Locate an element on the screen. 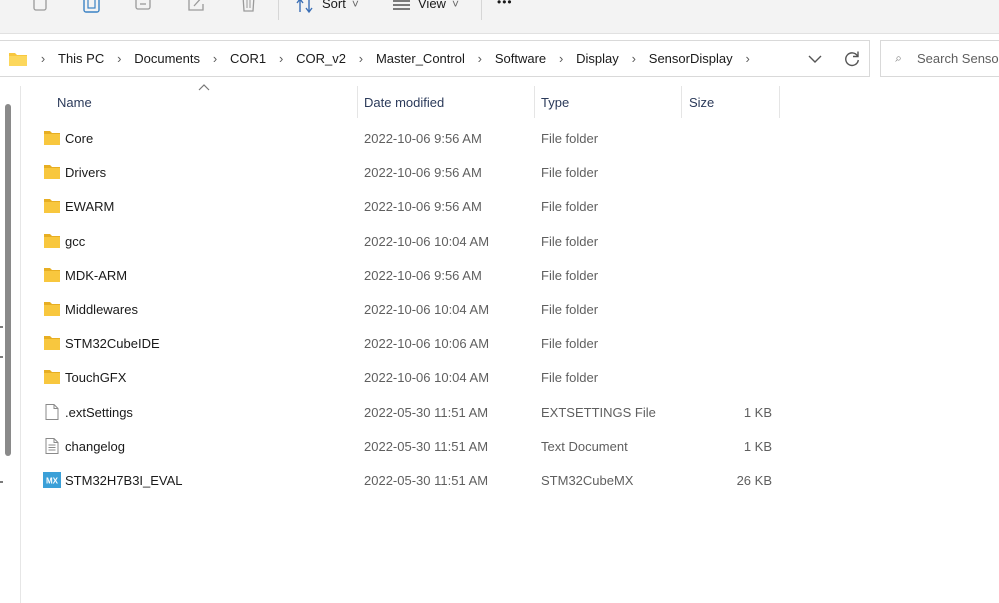  share-icon is located at coordinates (197, 7).